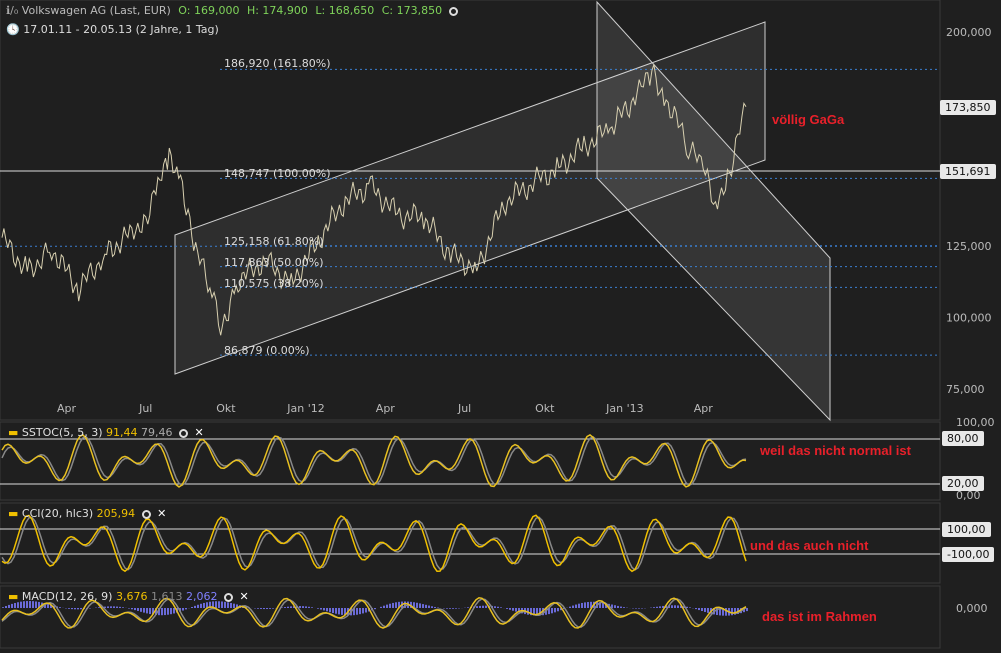 This screenshot has width=1001, height=653. Describe the element at coordinates (57, 513) in the screenshot. I see `cci-label: CCI(20, hlc3)` at that location.